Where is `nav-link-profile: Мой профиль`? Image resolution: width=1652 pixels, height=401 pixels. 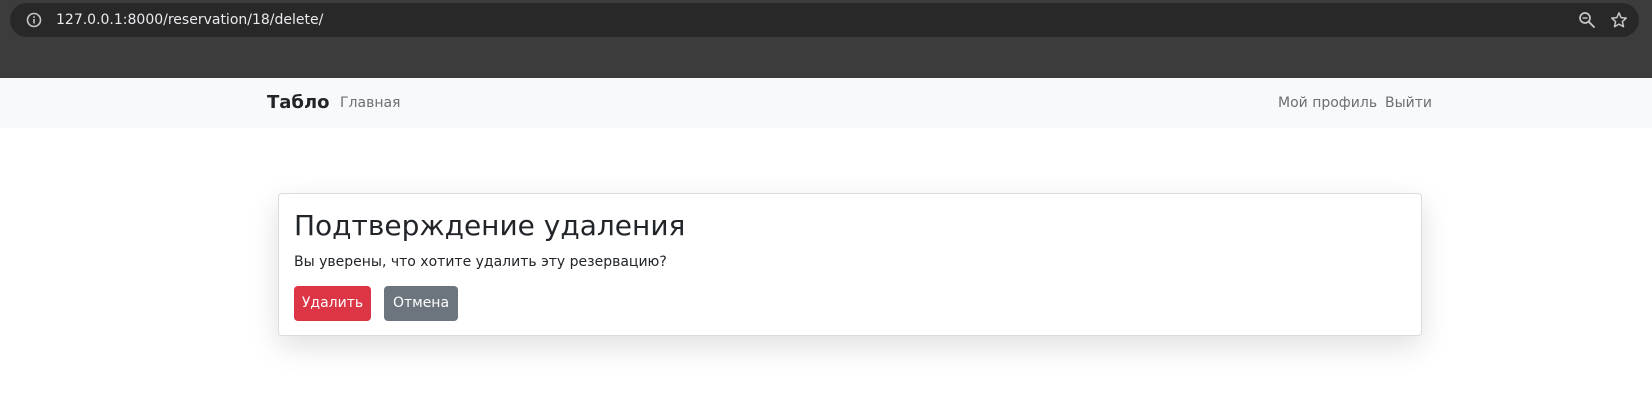 nav-link-profile: Мой профиль is located at coordinates (1327, 103).